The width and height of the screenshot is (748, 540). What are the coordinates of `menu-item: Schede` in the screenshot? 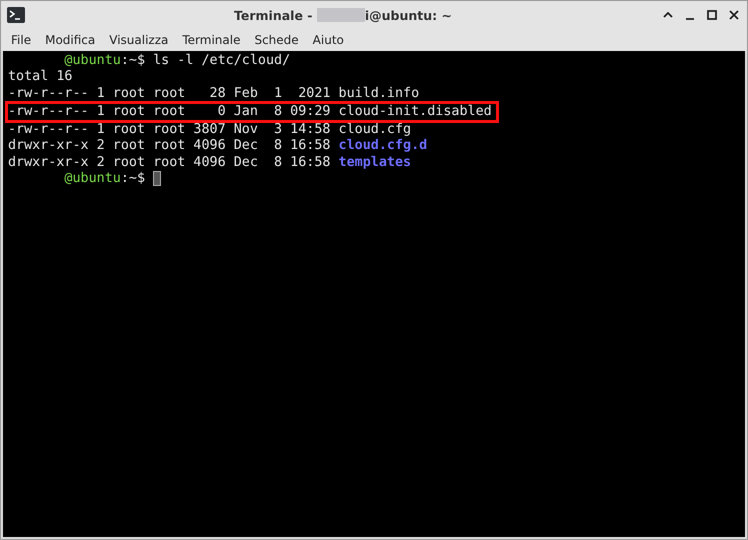 It's located at (276, 40).